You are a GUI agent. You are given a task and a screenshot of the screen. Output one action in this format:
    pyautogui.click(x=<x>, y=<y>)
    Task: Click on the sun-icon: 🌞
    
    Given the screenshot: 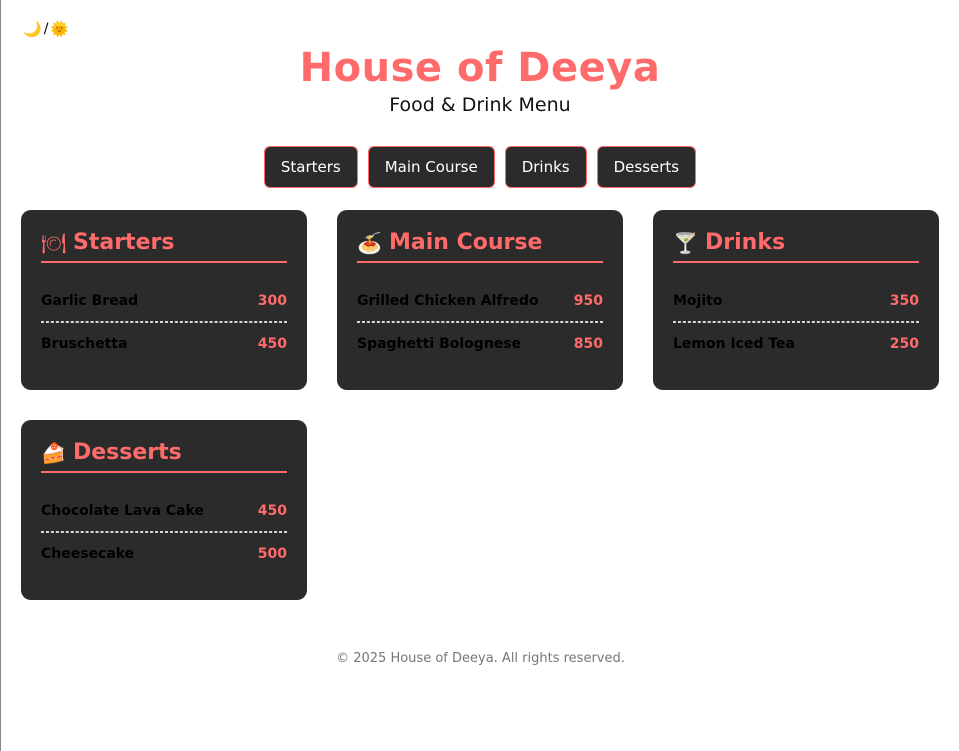 What is the action you would take?
    pyautogui.click(x=60, y=29)
    